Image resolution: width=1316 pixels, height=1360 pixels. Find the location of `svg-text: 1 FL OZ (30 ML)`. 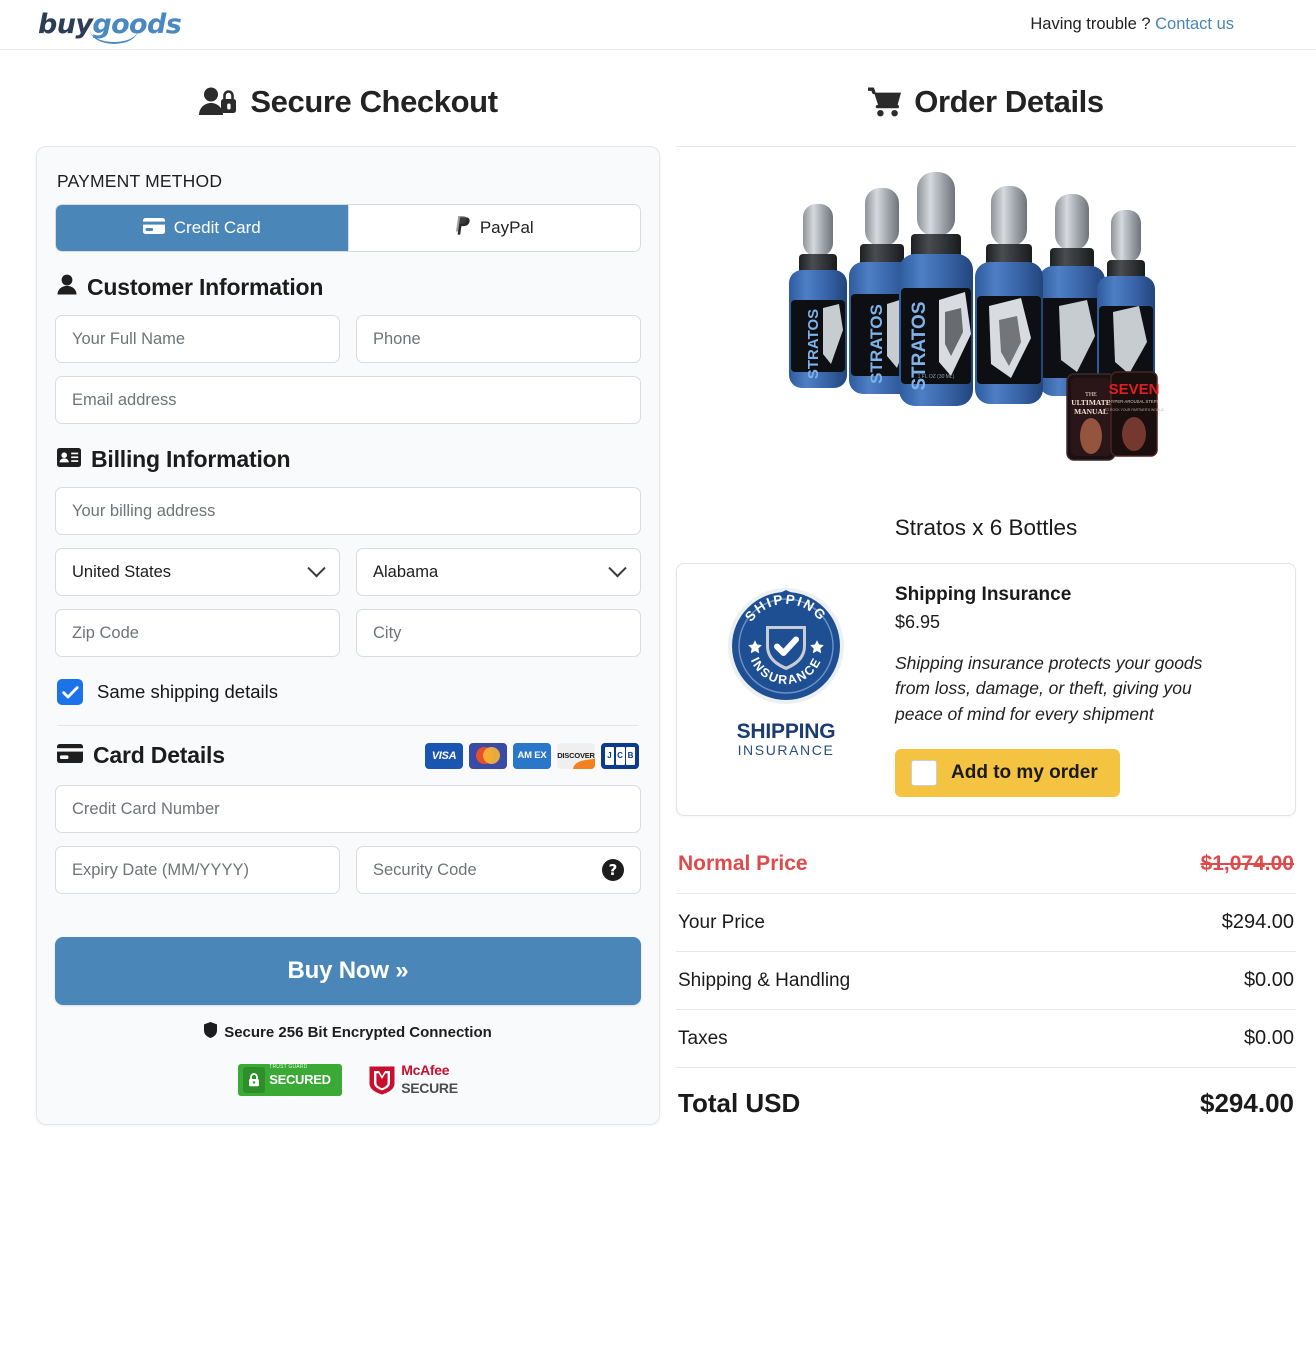

svg-text: 1 FL OZ (30 ML) is located at coordinates (936, 377).